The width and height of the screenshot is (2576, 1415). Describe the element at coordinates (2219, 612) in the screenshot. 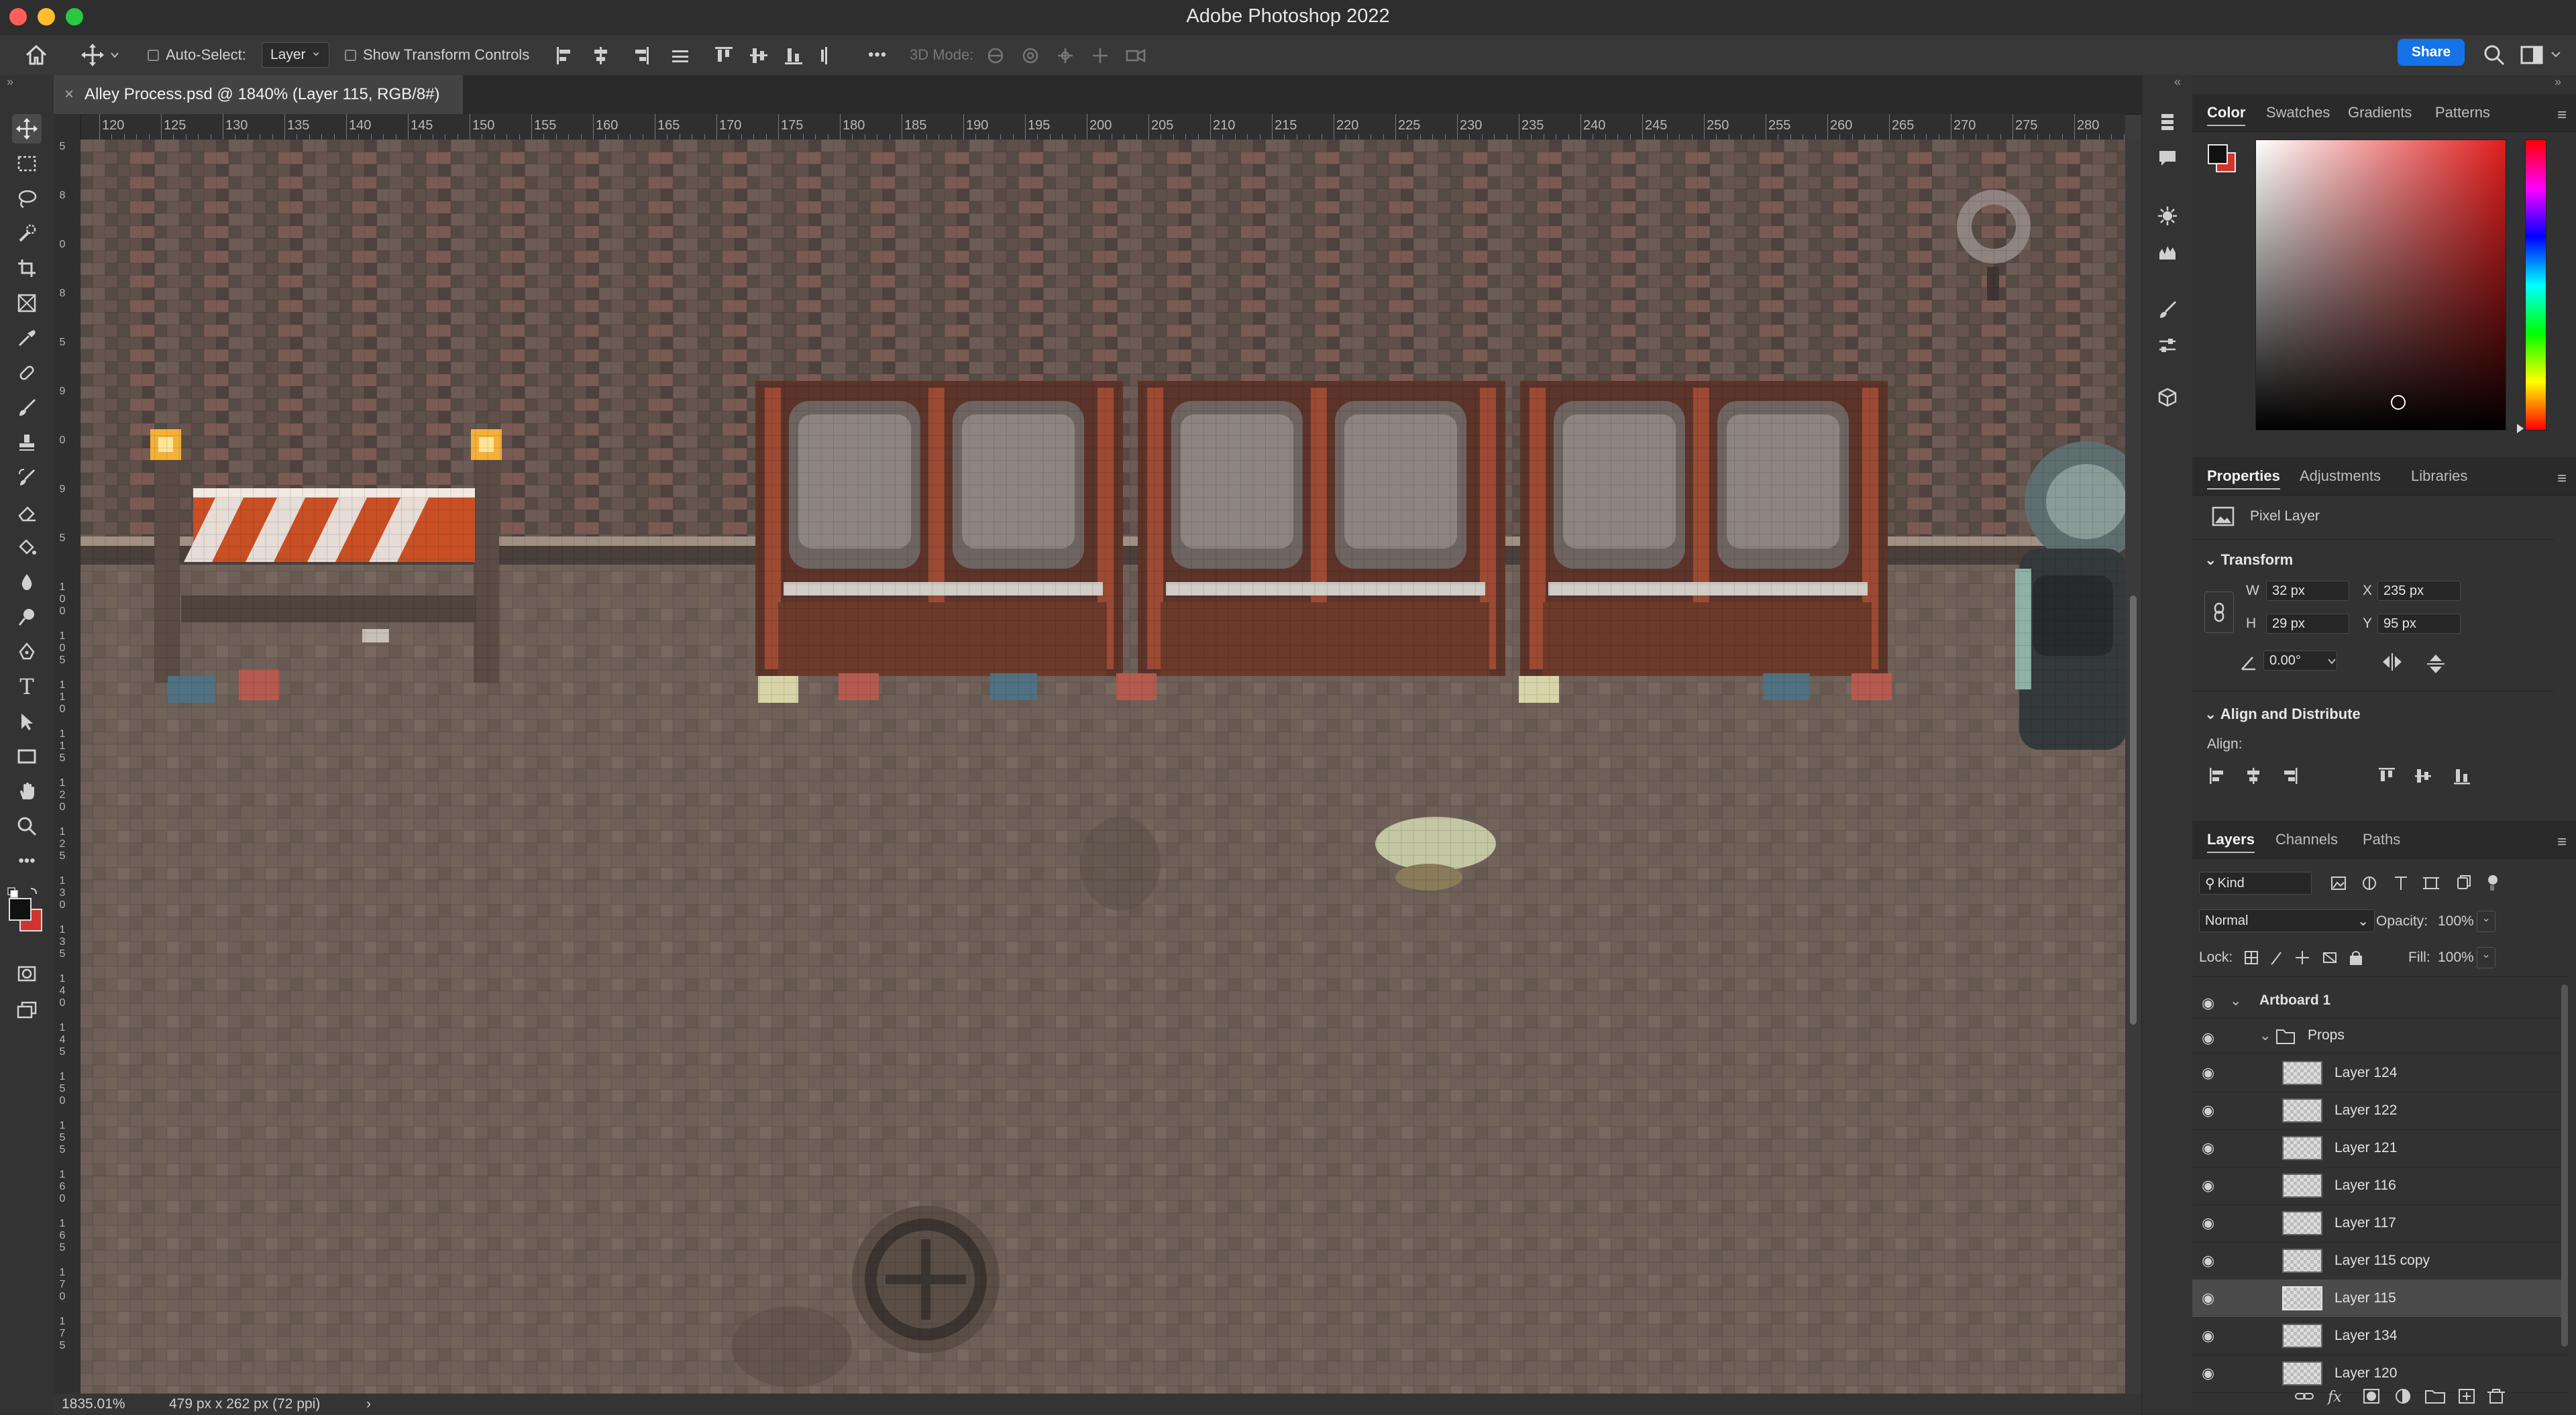

I see `link-dimensions-button` at that location.